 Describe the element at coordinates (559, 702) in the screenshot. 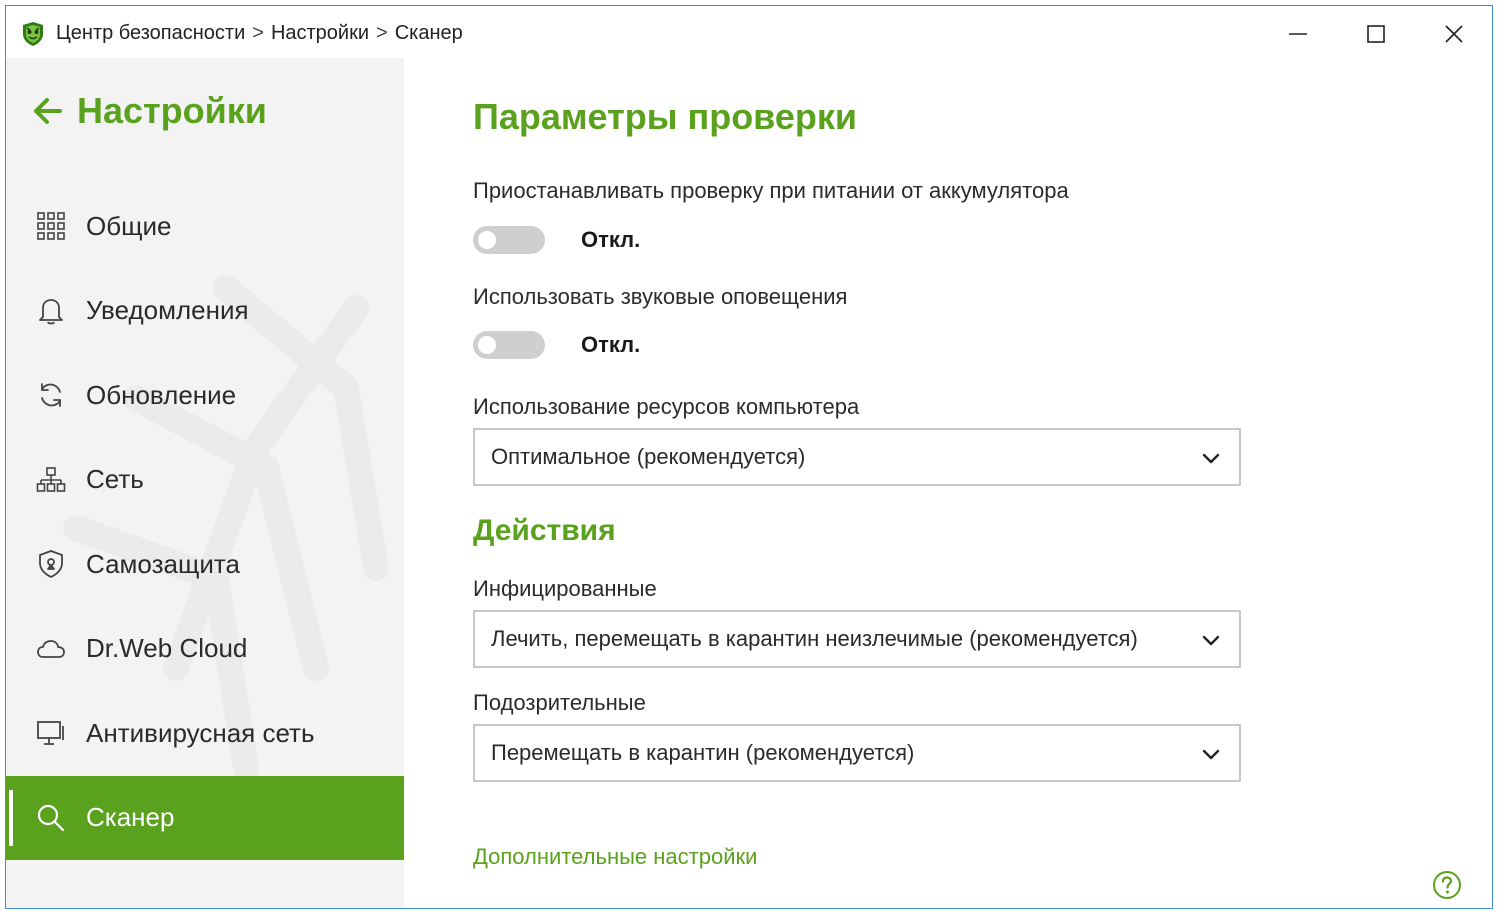

I see `suspicious-label: Подозрительные` at that location.